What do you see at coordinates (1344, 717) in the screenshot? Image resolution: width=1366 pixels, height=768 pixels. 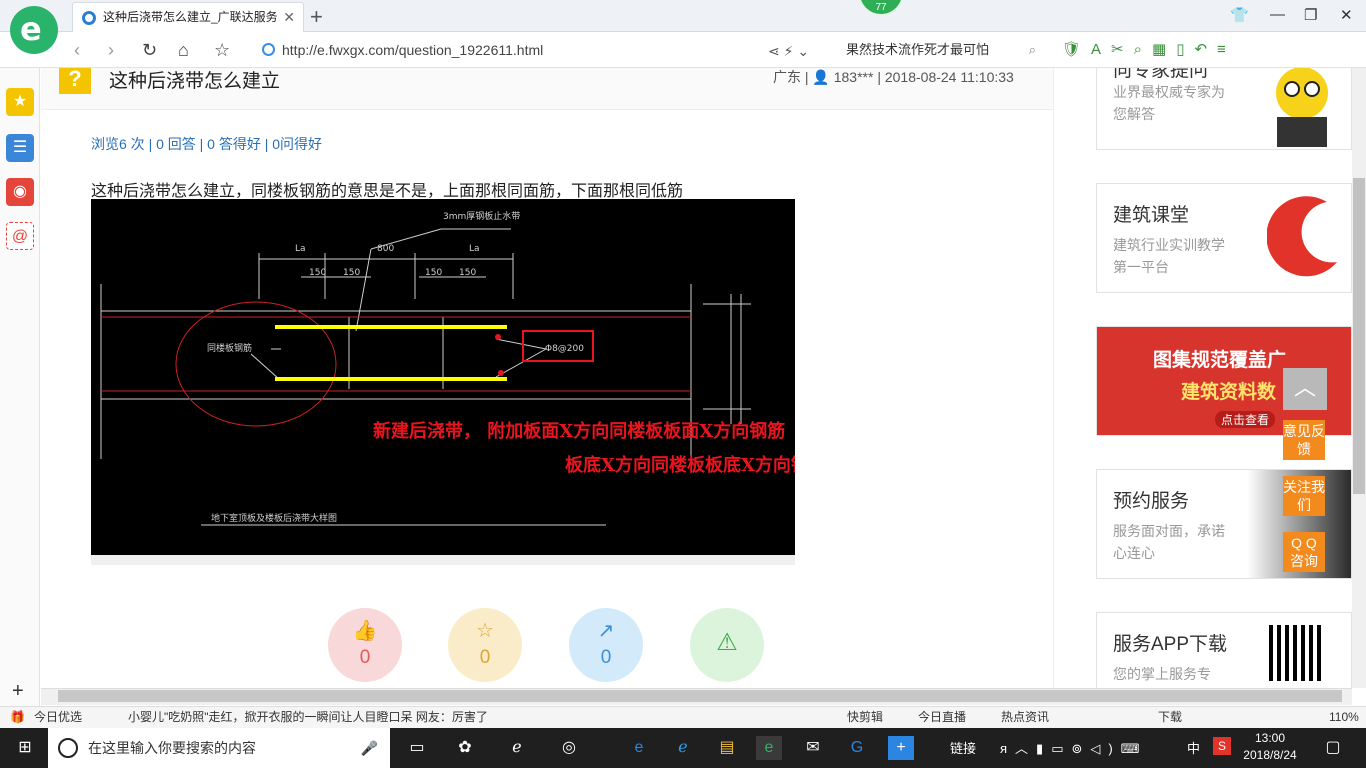 I see `zoom-level: 110%` at bounding box center [1344, 717].